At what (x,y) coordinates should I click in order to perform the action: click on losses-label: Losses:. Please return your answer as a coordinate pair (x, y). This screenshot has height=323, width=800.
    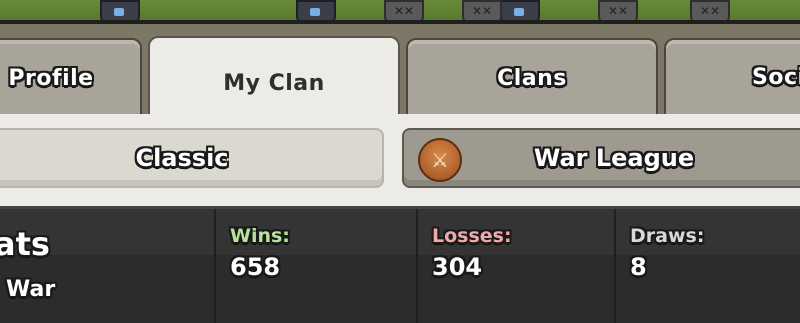
    Looking at the image, I should click on (472, 236).